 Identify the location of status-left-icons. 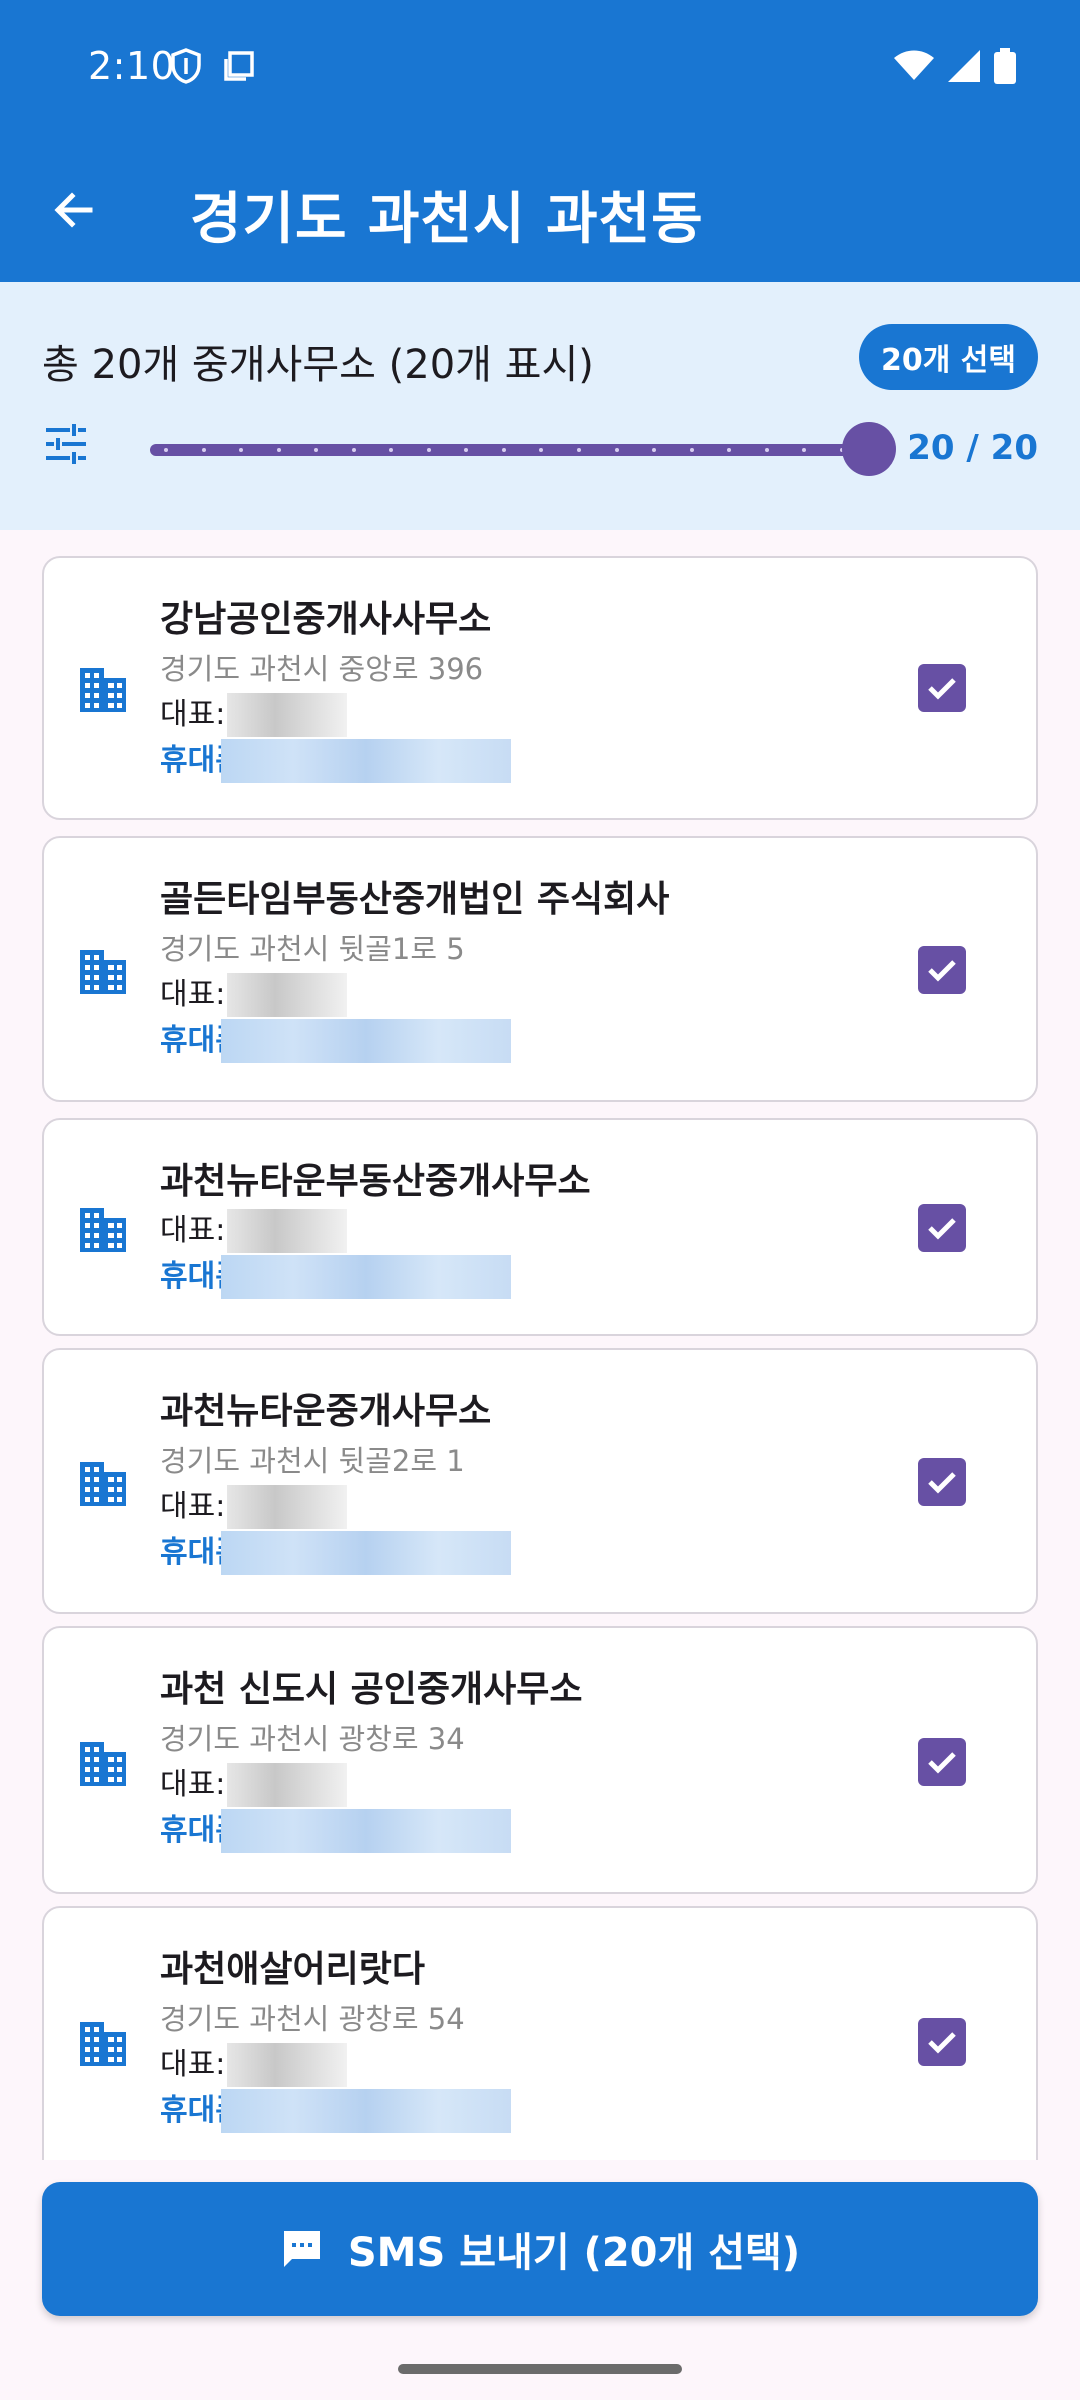
(213, 68).